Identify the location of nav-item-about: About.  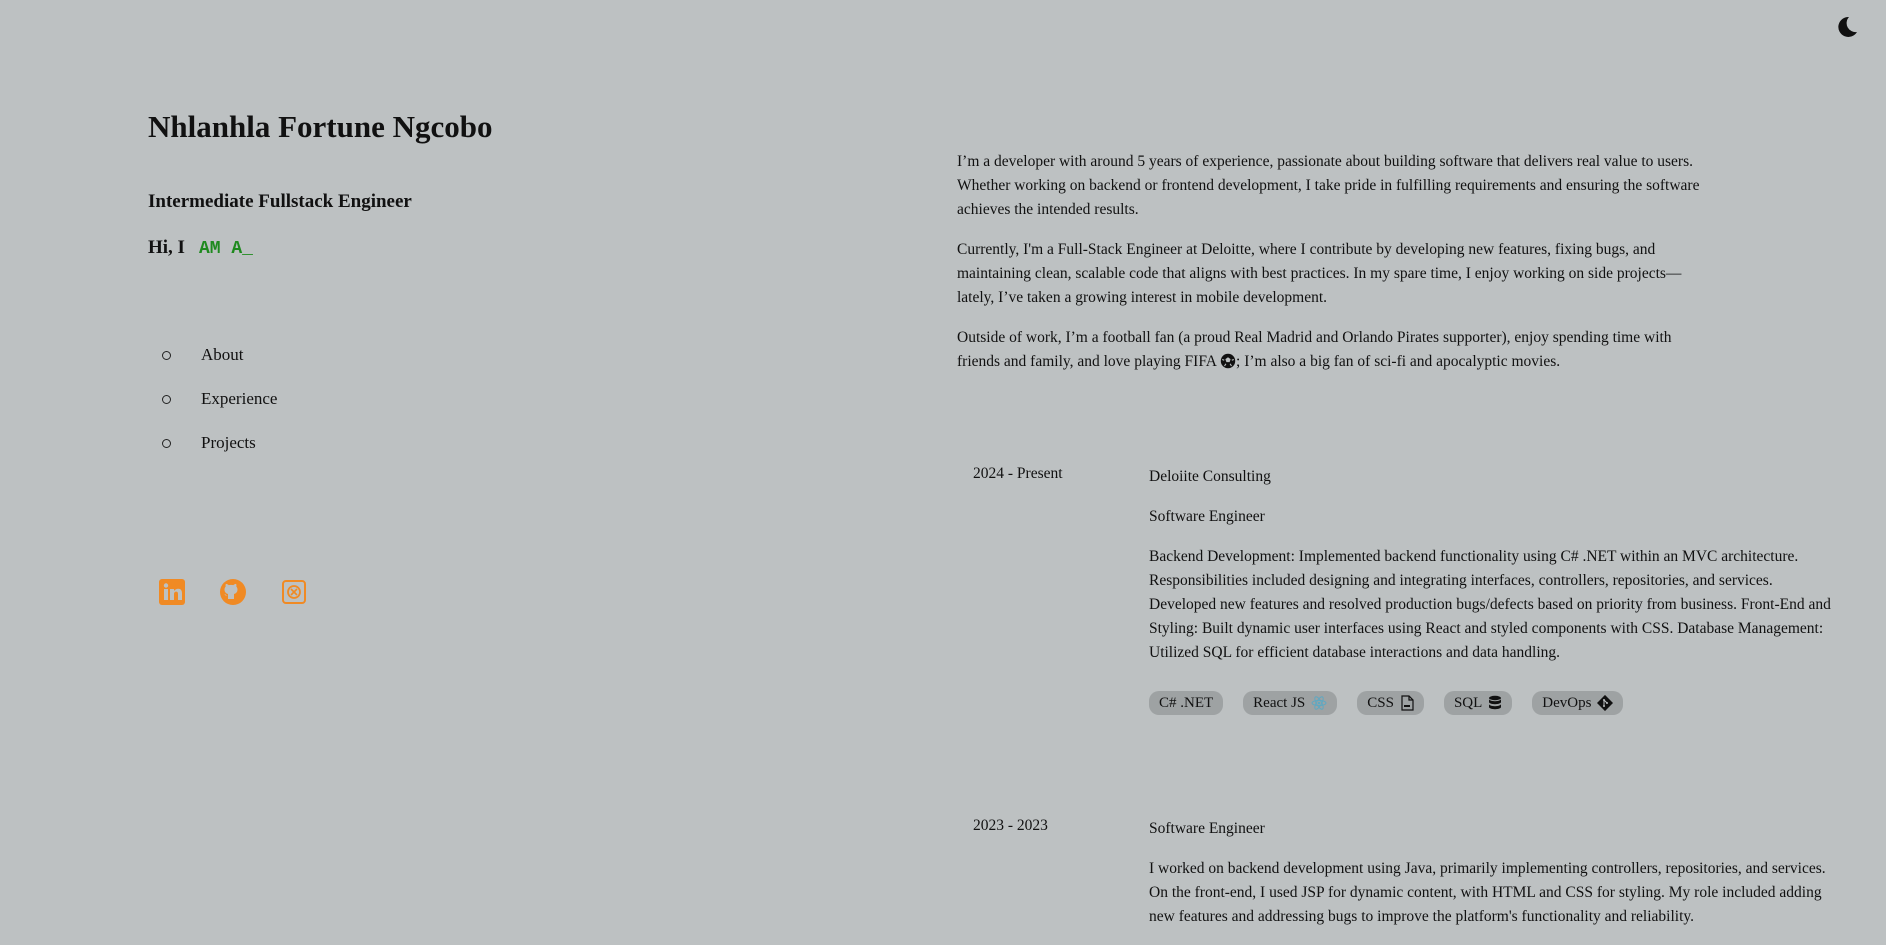
(448, 355).